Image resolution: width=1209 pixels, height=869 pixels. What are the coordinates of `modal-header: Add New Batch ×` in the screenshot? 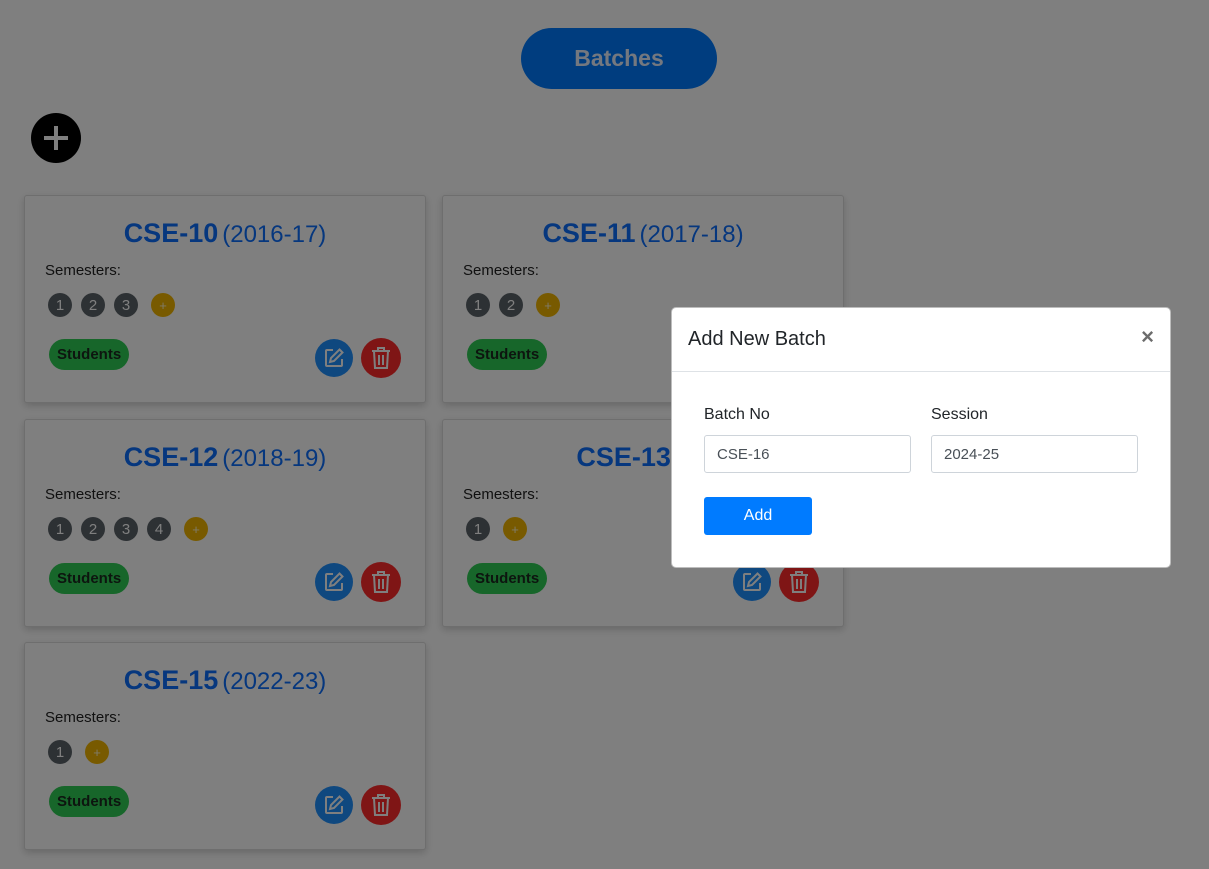 It's located at (921, 340).